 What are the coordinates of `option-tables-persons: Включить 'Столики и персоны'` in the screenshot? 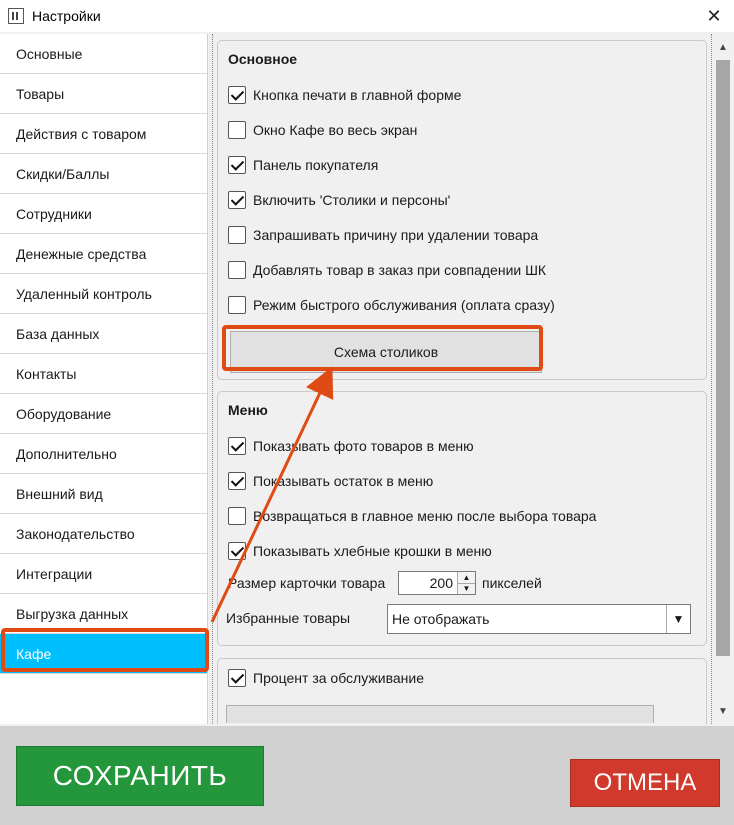 It's located at (339, 200).